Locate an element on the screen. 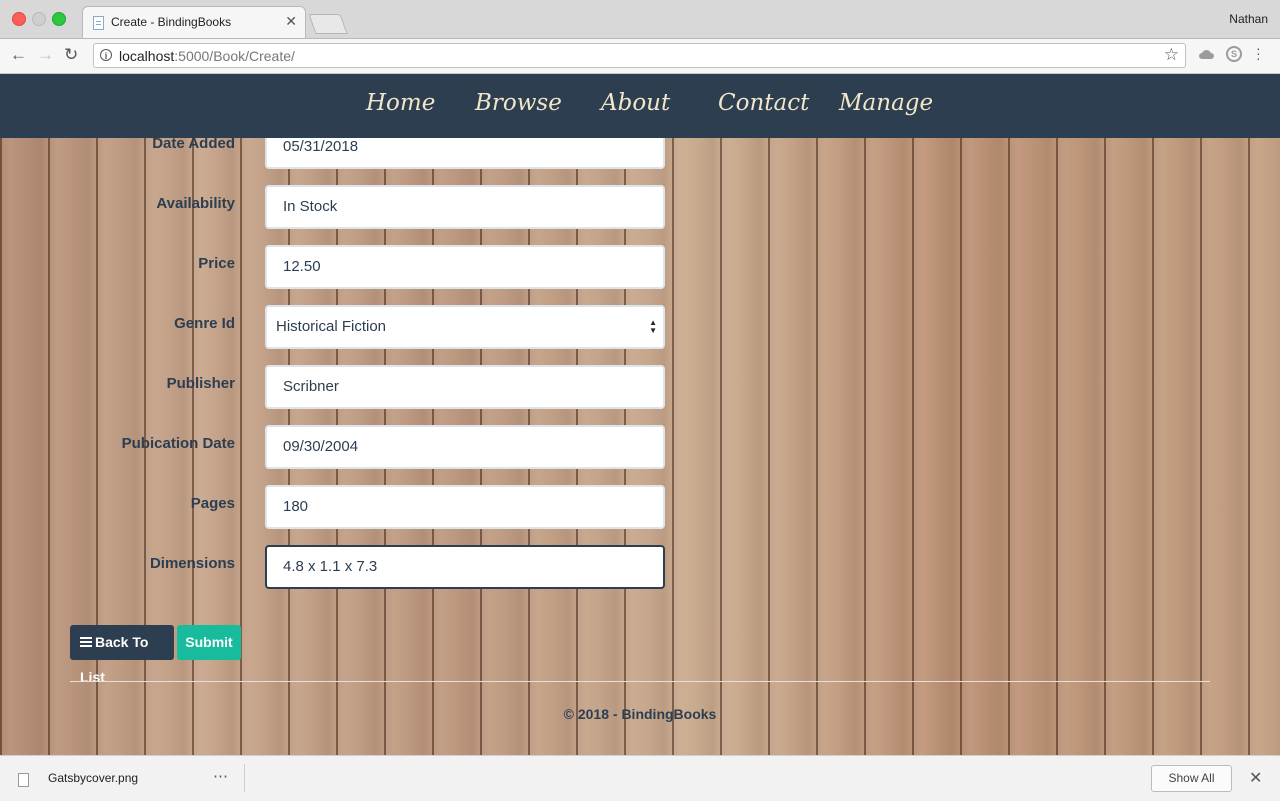  form-row-pages: Pages 180 is located at coordinates (340, 507).